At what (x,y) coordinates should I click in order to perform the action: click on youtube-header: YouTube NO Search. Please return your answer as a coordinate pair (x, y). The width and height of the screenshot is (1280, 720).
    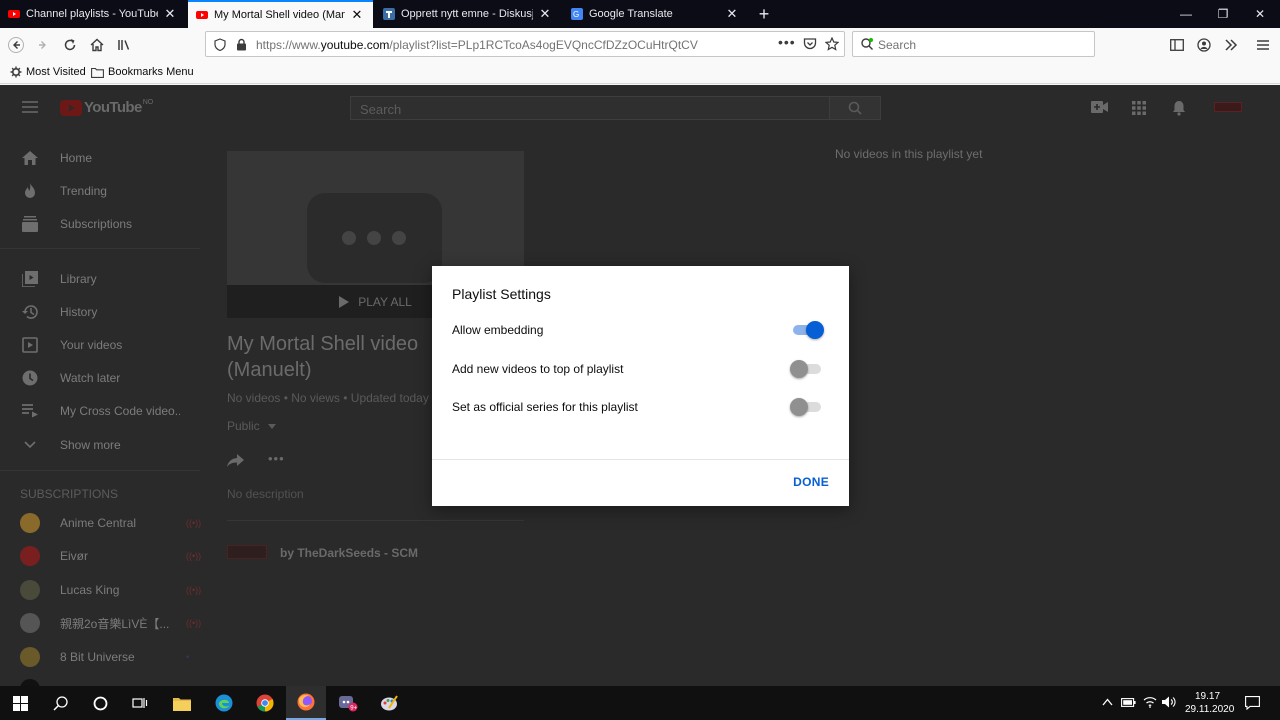
    Looking at the image, I should click on (640, 108).